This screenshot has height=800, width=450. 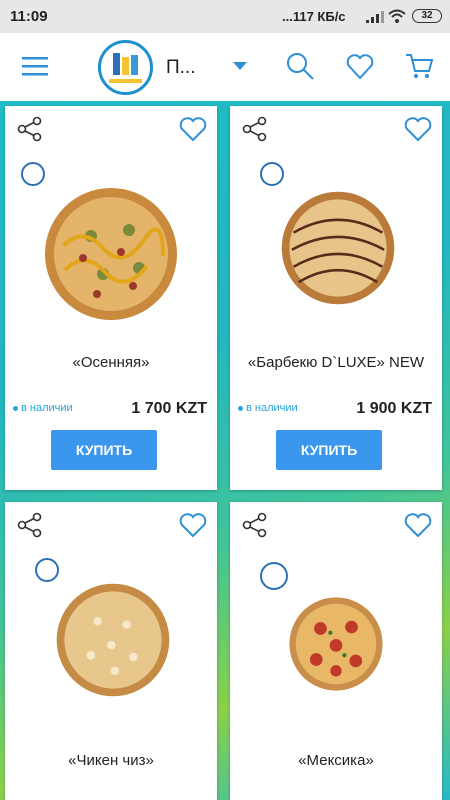 I want to click on product-price: 1 900 KZT, so click(x=394, y=408).